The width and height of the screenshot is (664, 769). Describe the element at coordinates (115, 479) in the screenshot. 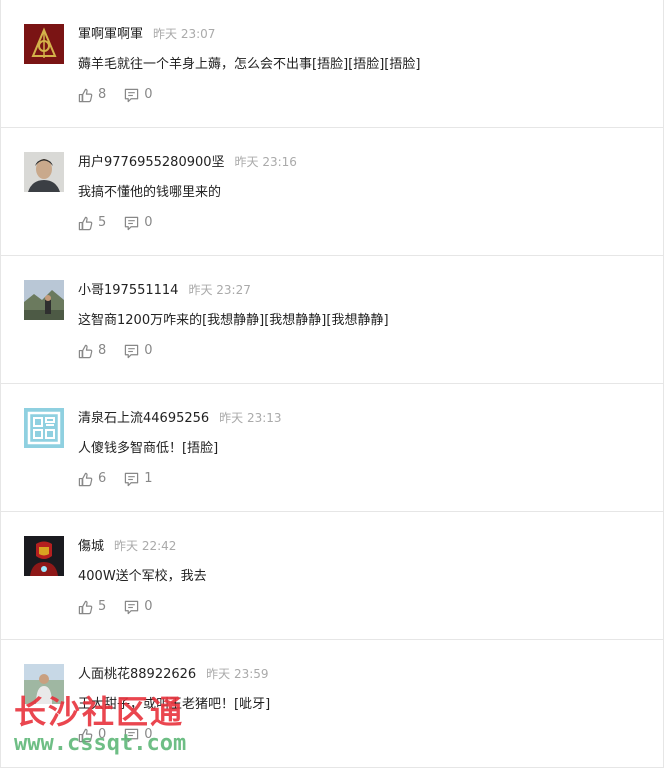

I see `comment-actions: 6 1` at that location.